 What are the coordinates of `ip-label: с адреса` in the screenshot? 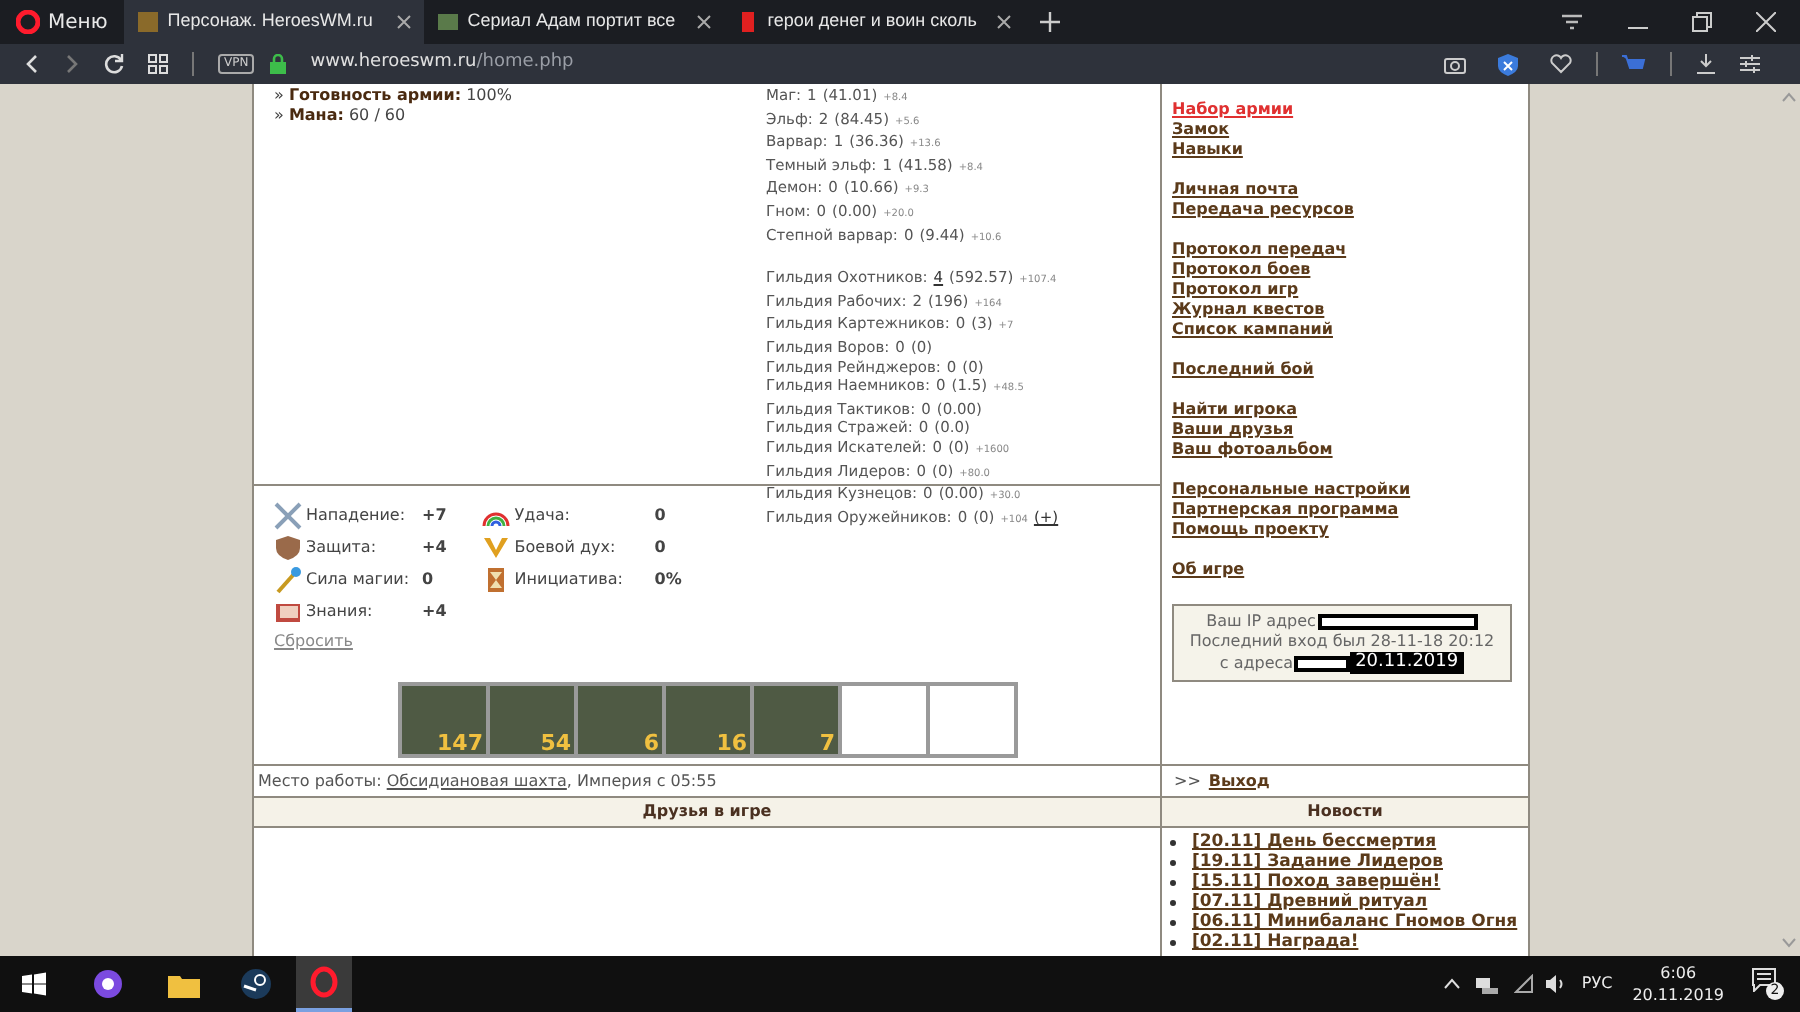 It's located at (1256, 663).